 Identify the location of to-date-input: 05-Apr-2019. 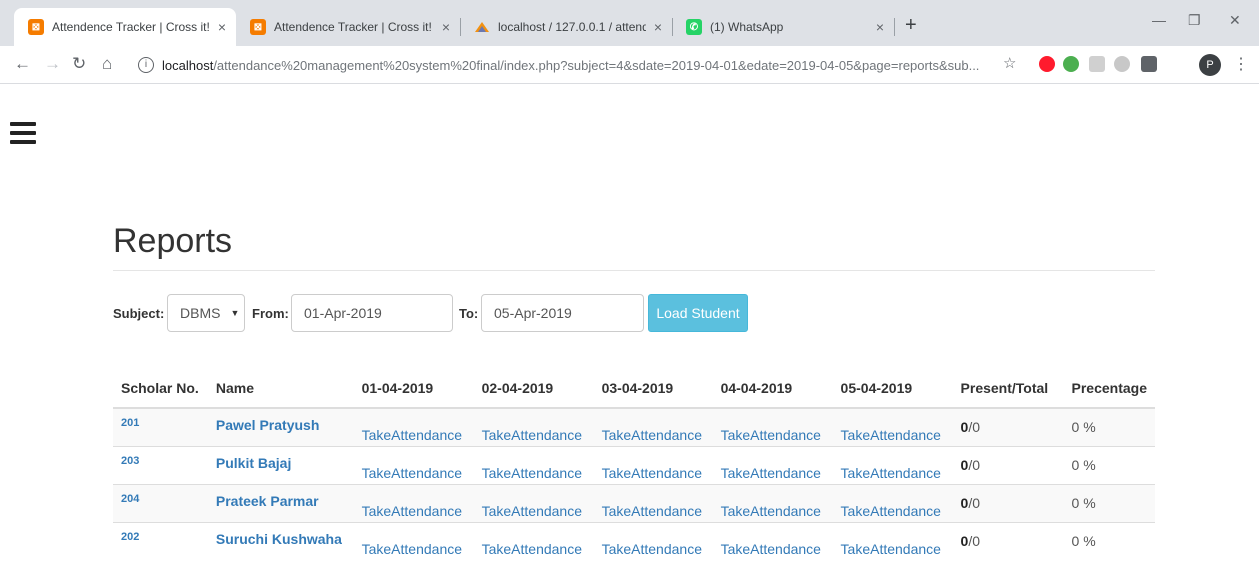
(562, 313).